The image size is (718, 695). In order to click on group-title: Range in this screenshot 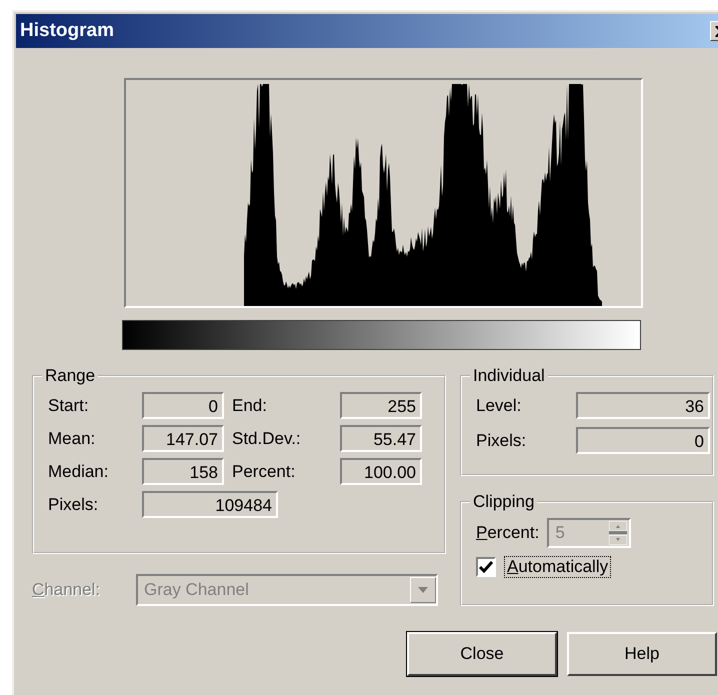, I will do `click(70, 376)`.